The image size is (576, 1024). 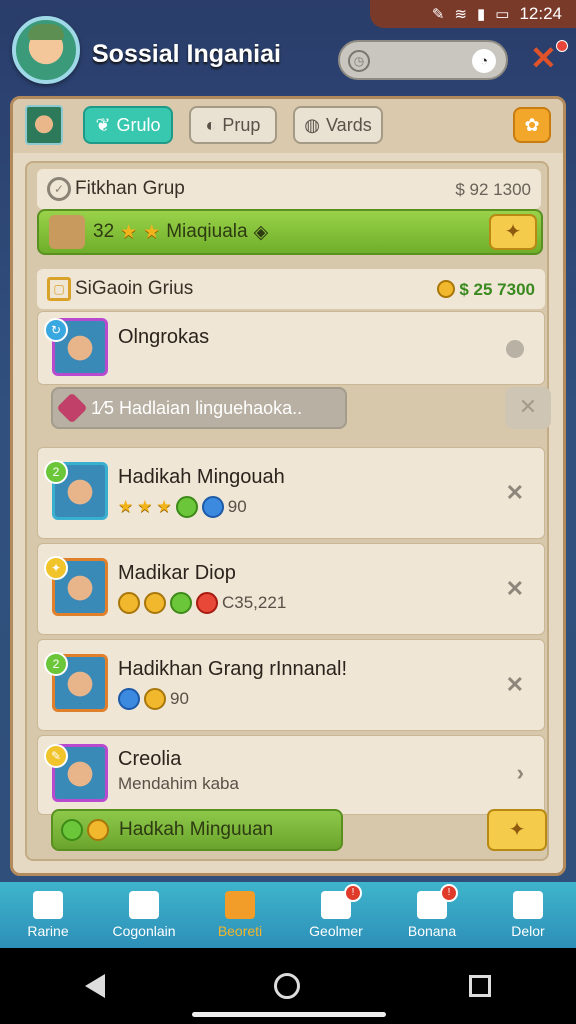 What do you see at coordinates (240, 905) in the screenshot?
I see `shop-icon` at bounding box center [240, 905].